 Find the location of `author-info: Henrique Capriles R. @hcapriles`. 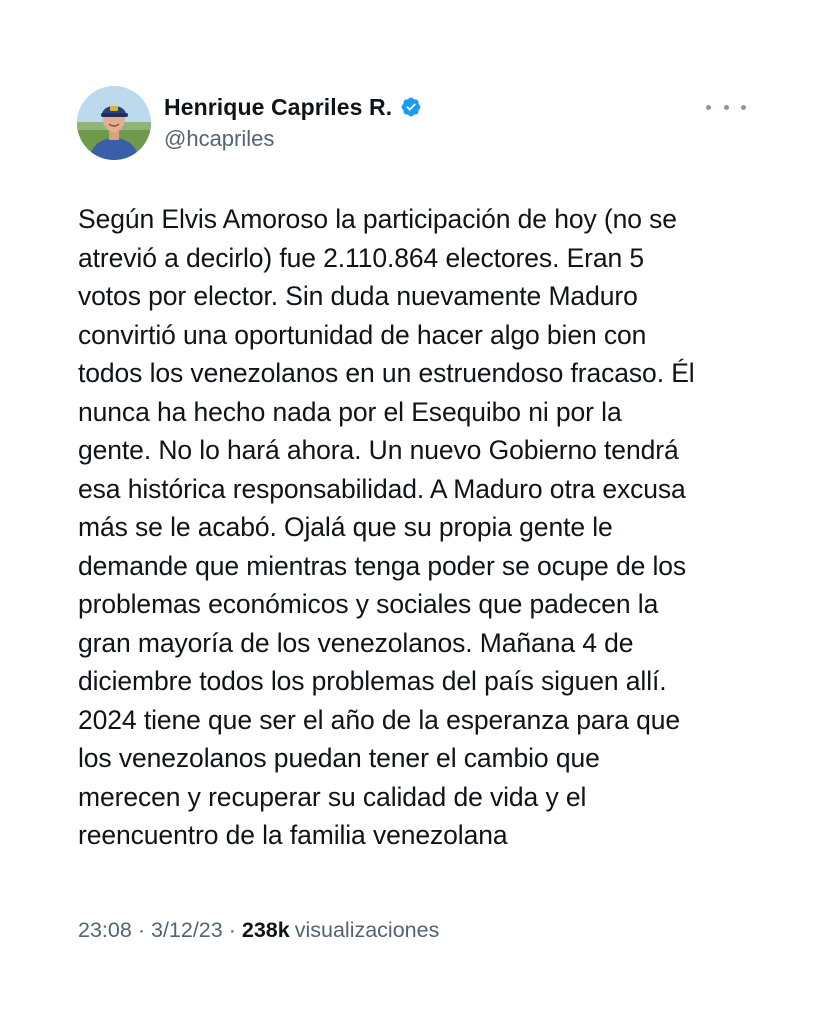

author-info: Henrique Capriles R. @hcapriles is located at coordinates (293, 122).